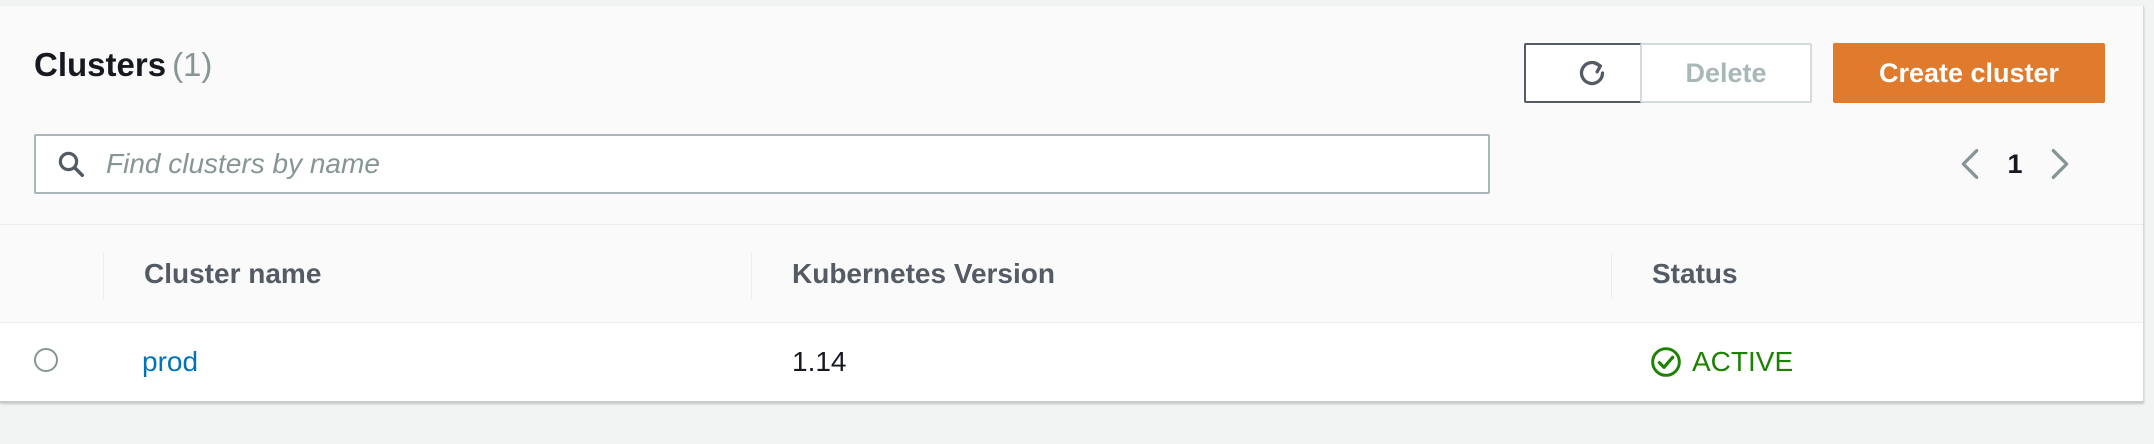  Describe the element at coordinates (1970, 164) in the screenshot. I see `chevron-left-icon` at that location.